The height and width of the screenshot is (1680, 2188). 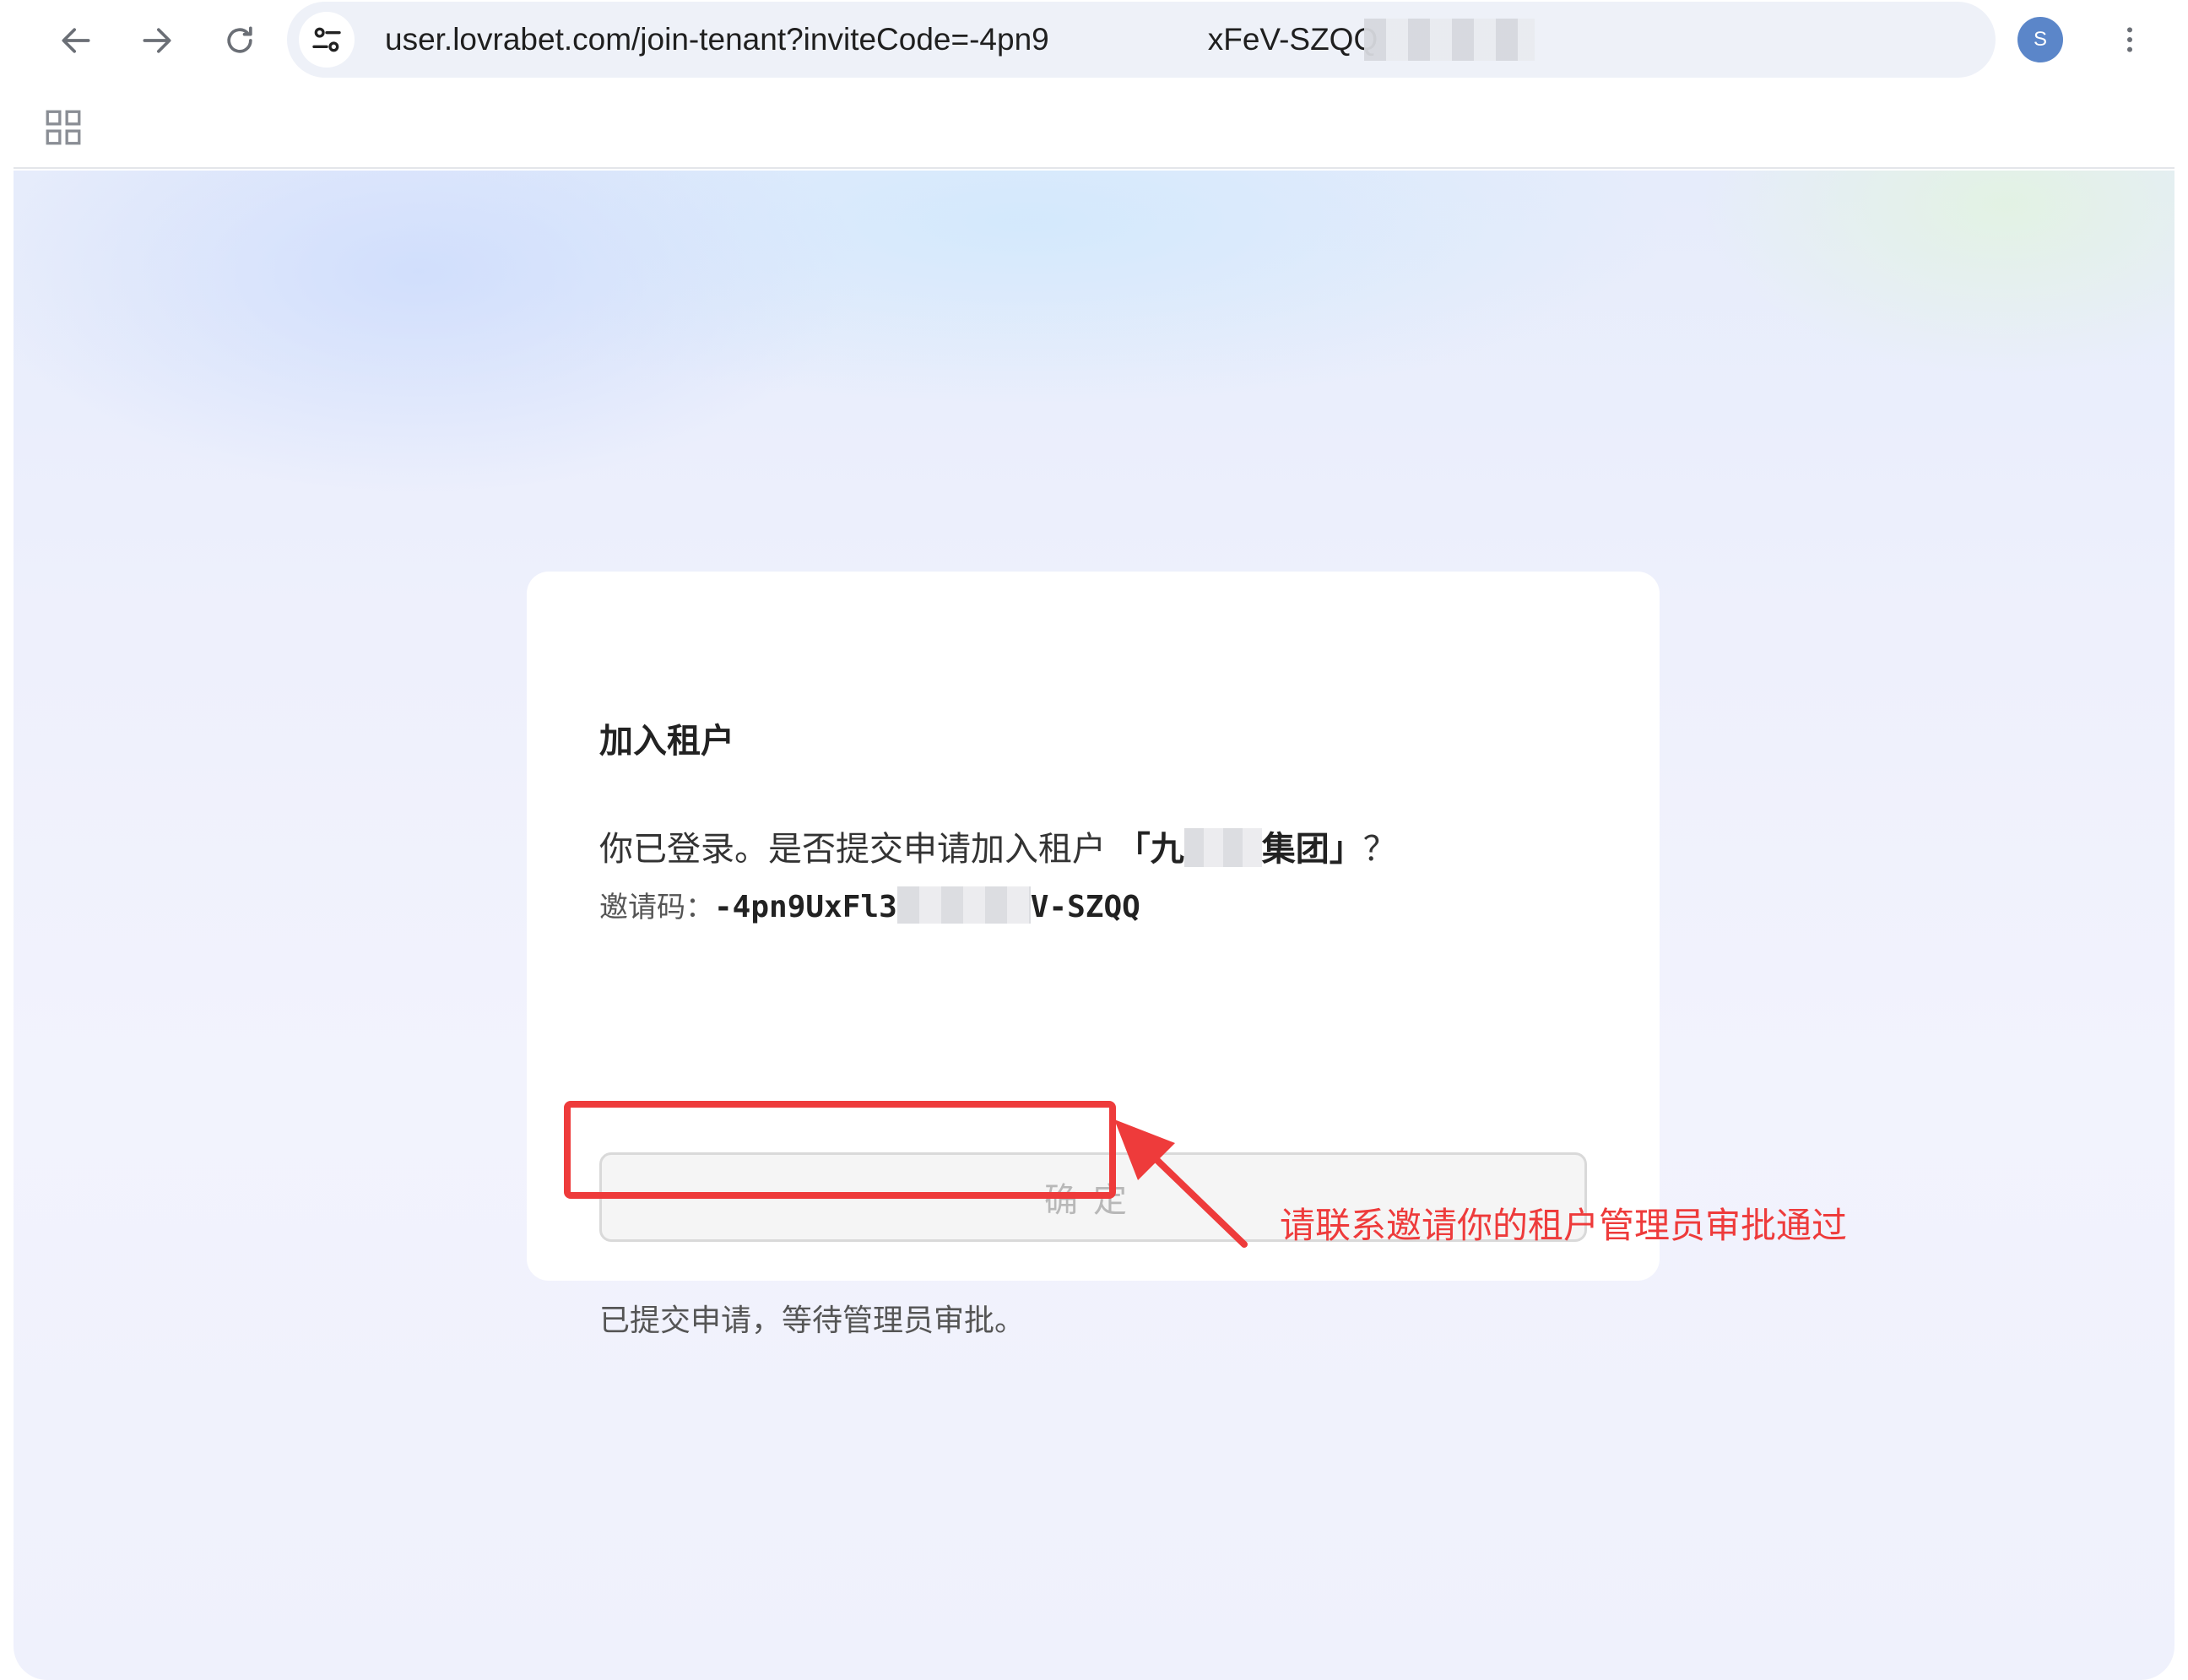 I want to click on more-vert-icon, so click(x=2129, y=39).